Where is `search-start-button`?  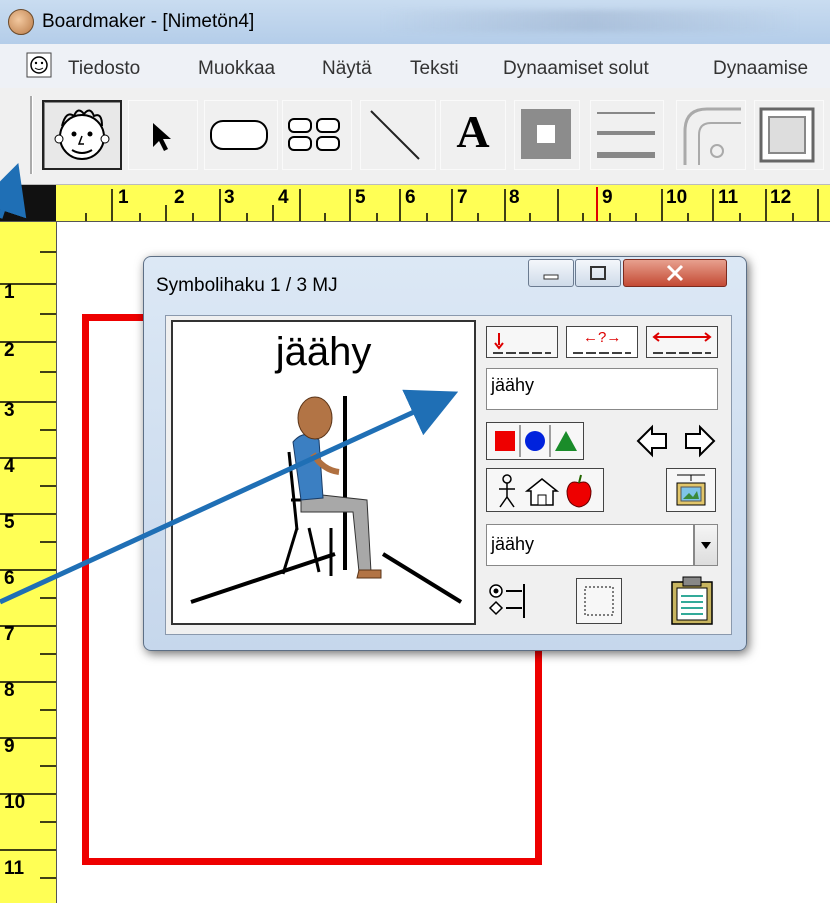 search-start-button is located at coordinates (522, 342).